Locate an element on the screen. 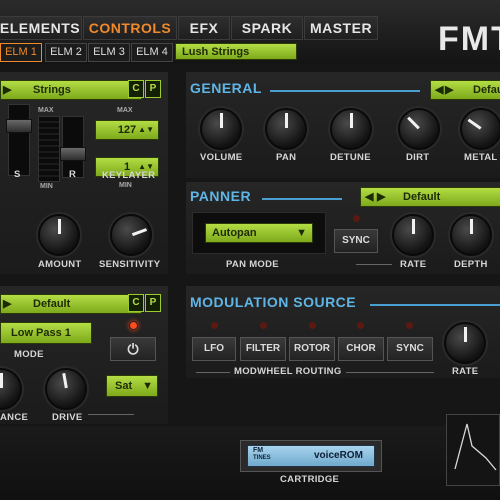 The width and height of the screenshot is (500, 500). amount-label: AMOUNT is located at coordinates (60, 264).